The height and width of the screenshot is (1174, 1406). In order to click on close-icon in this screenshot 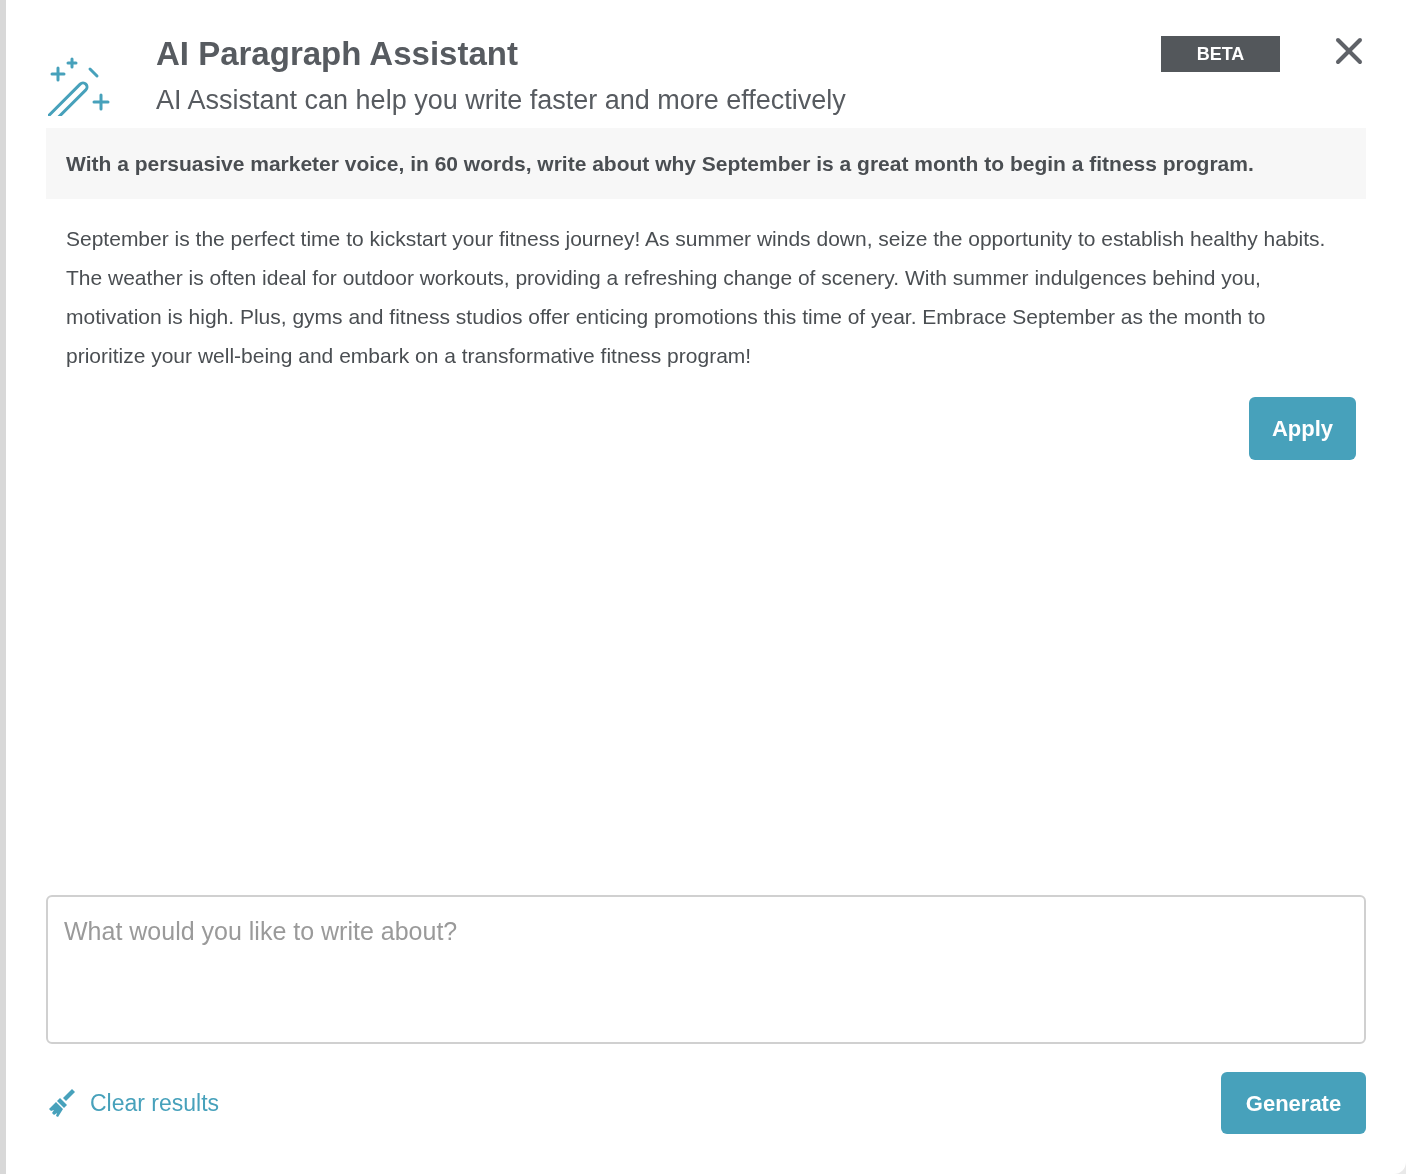, I will do `click(1349, 51)`.